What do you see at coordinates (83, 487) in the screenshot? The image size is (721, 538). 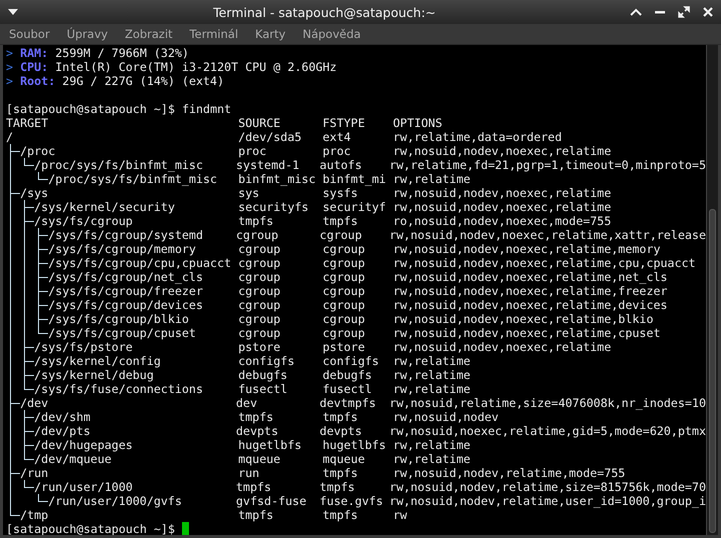 I see `mount-target: /run/user/1000` at bounding box center [83, 487].